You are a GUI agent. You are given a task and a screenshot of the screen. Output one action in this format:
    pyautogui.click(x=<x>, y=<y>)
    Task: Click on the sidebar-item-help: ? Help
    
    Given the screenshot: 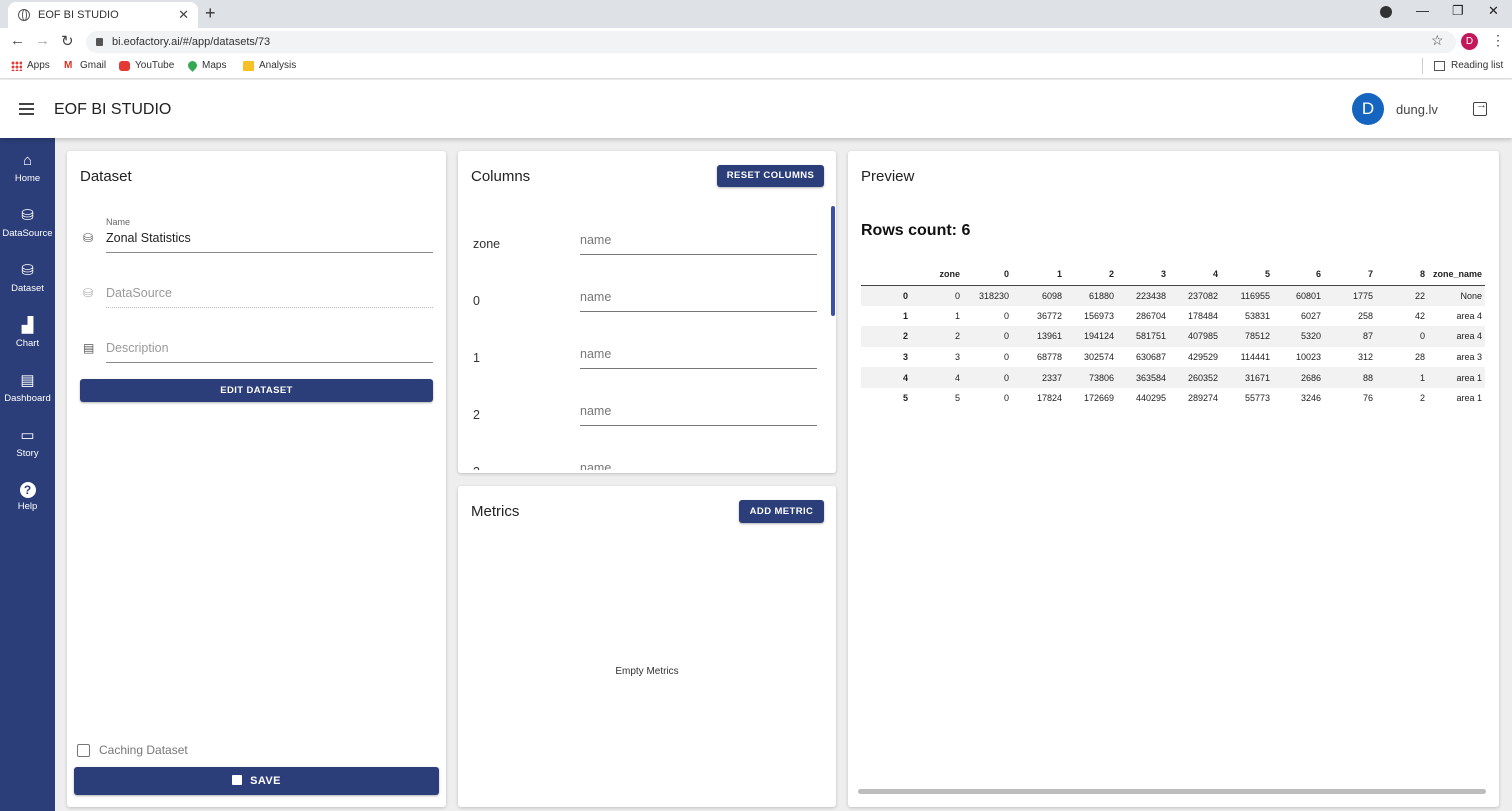 What is the action you would take?
    pyautogui.click(x=27, y=507)
    